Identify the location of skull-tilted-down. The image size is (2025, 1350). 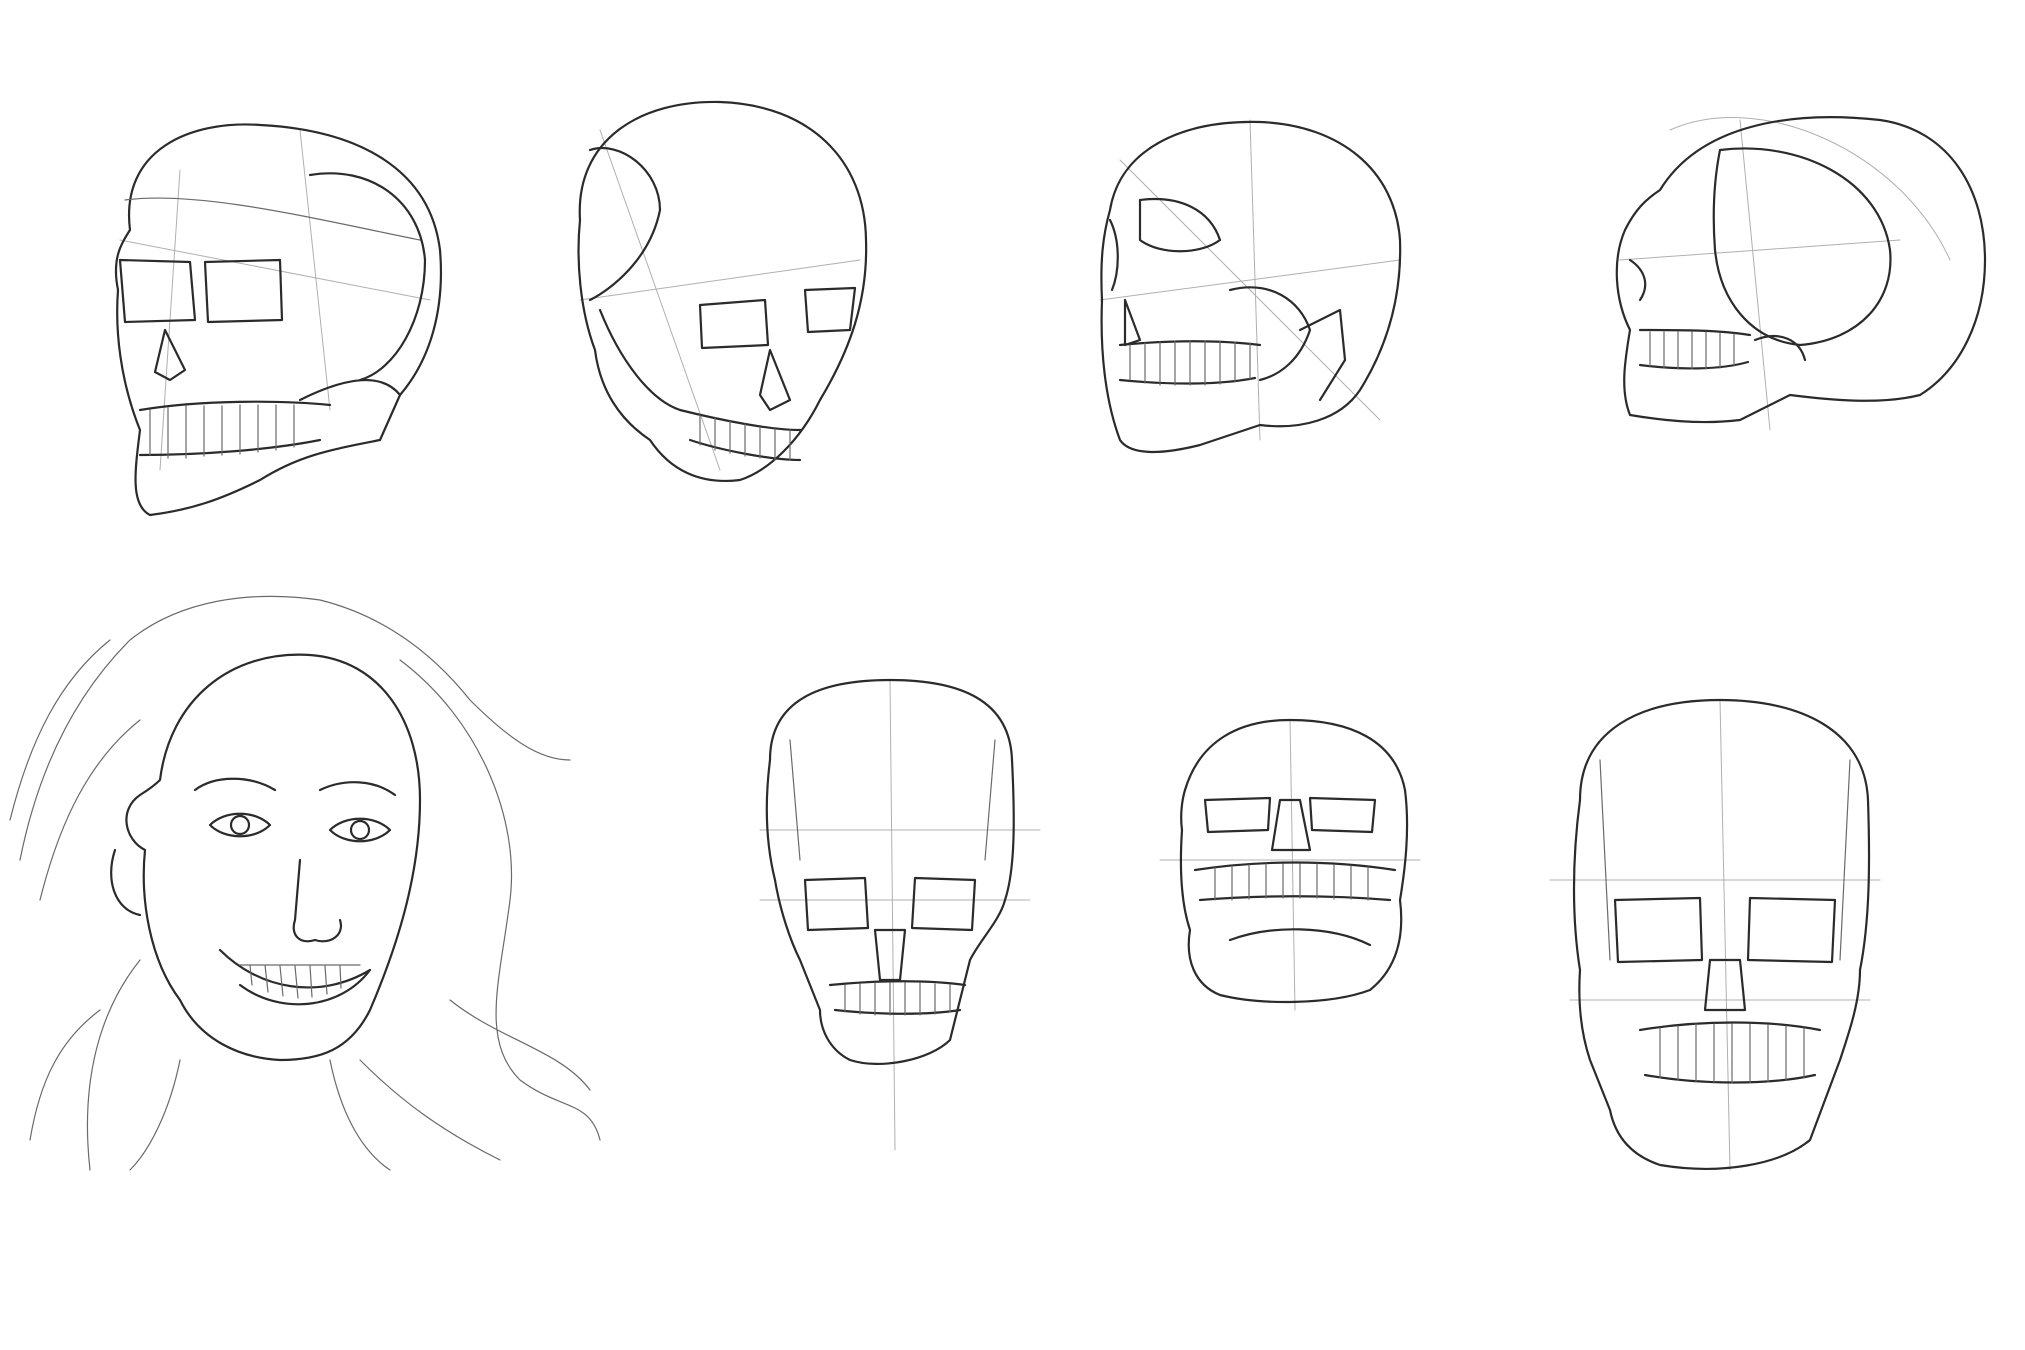
(722, 291).